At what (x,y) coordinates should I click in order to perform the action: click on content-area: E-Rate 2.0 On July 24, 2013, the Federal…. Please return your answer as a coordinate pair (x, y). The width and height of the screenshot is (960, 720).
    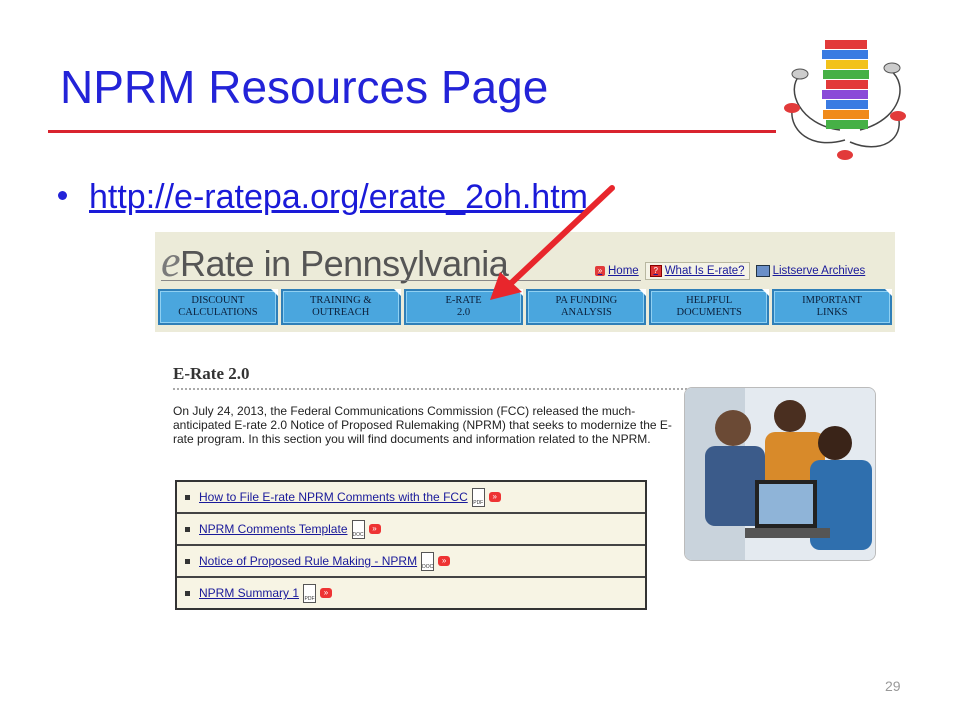
    Looking at the image, I should click on (433, 405).